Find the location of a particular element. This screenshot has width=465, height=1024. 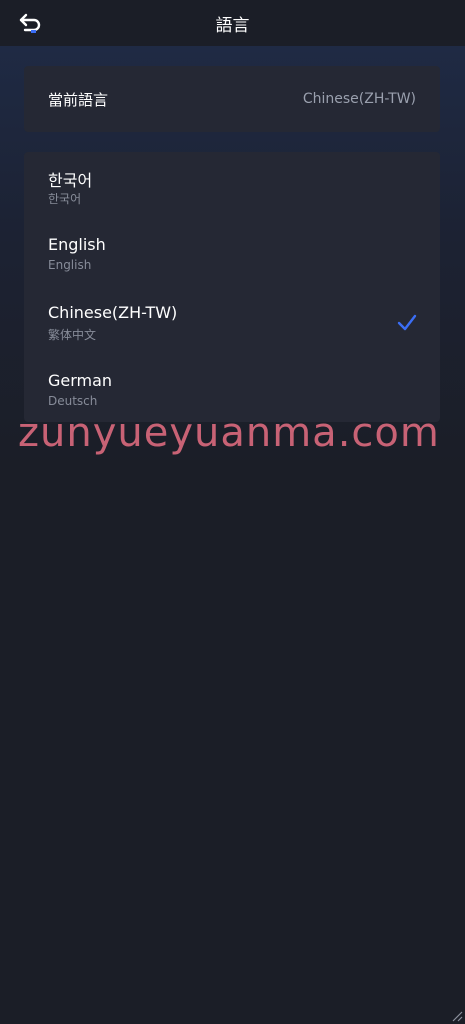

language-native-name: Deutsch is located at coordinates (73, 401).